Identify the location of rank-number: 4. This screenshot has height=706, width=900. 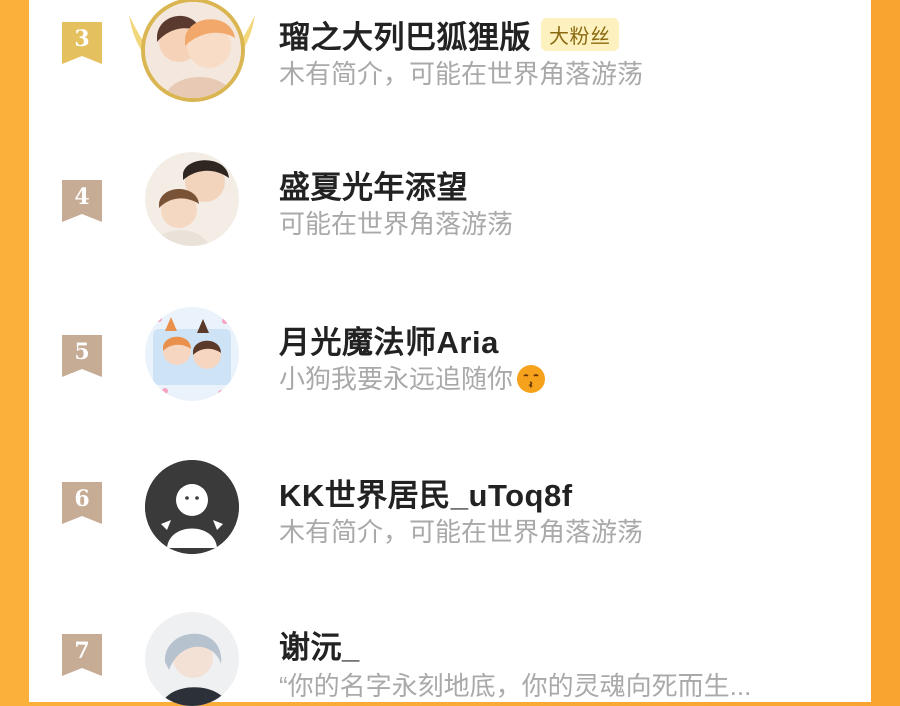
(82, 197).